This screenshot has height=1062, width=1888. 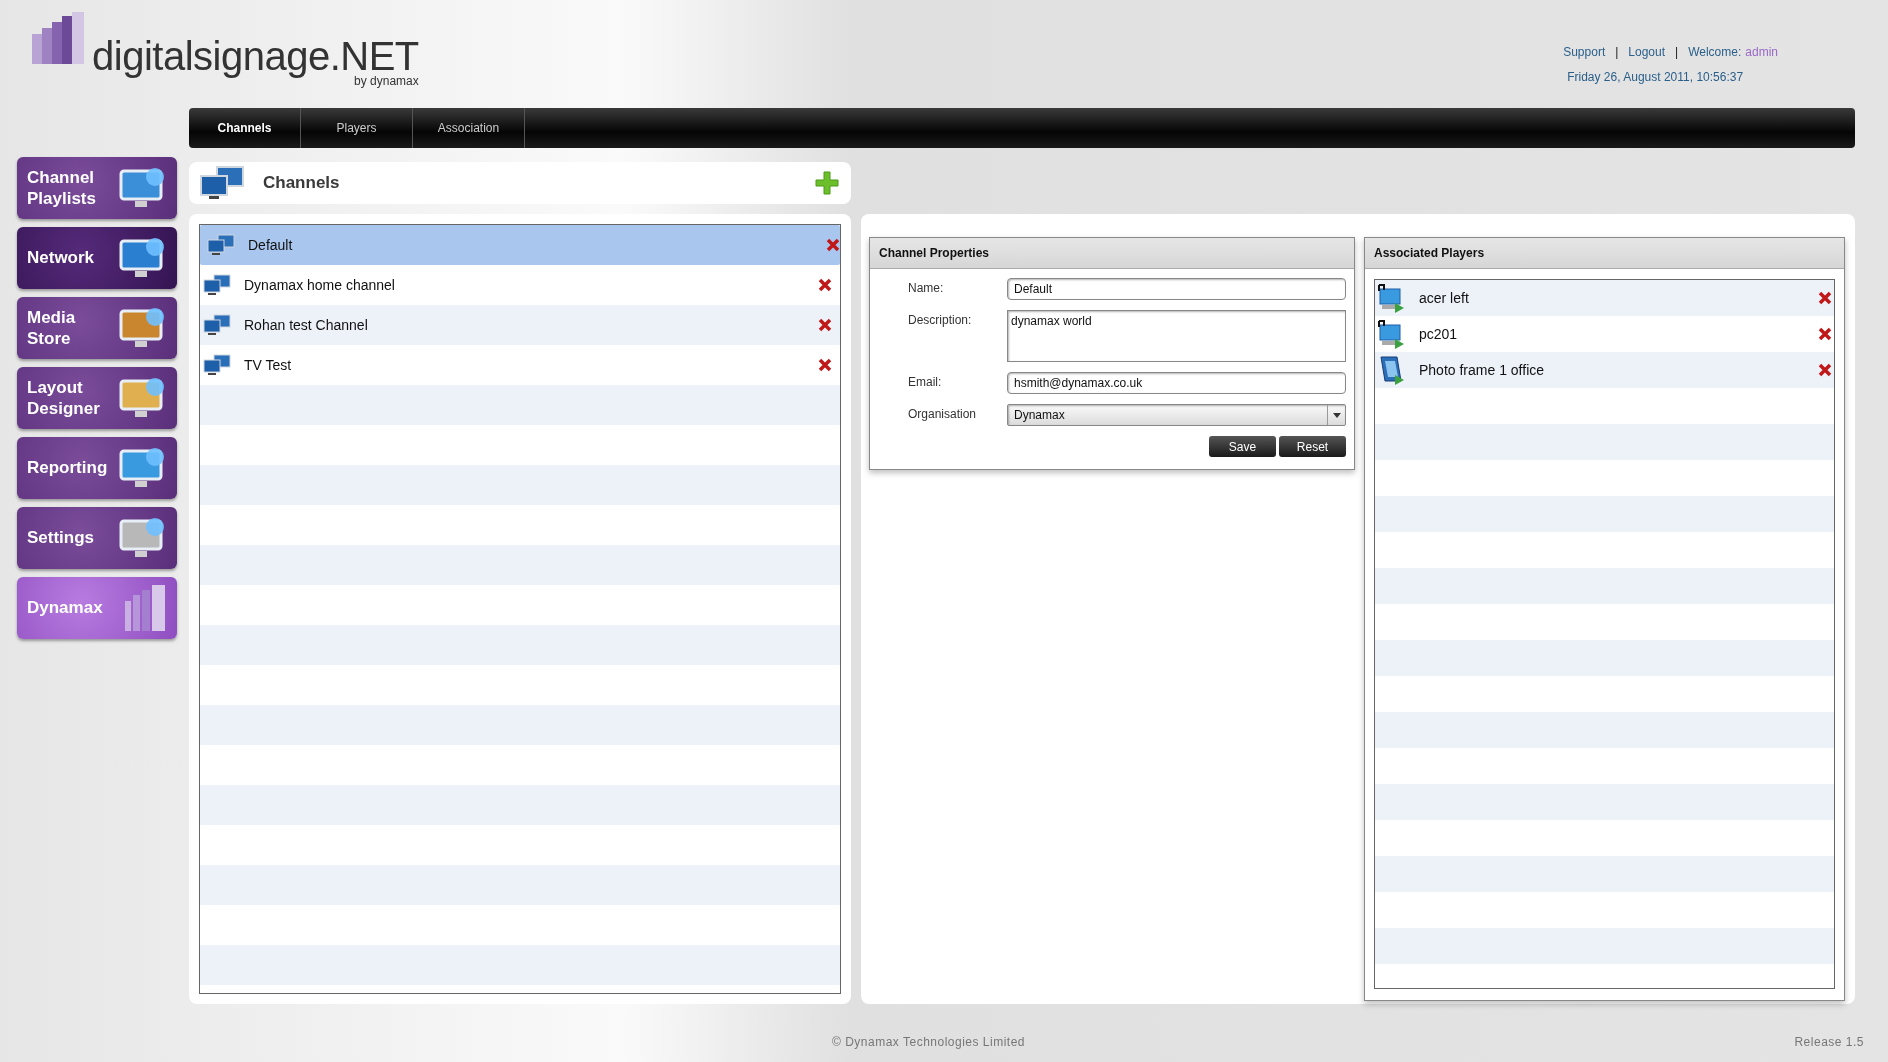 I want to click on header-link: Support, so click(x=1584, y=52).